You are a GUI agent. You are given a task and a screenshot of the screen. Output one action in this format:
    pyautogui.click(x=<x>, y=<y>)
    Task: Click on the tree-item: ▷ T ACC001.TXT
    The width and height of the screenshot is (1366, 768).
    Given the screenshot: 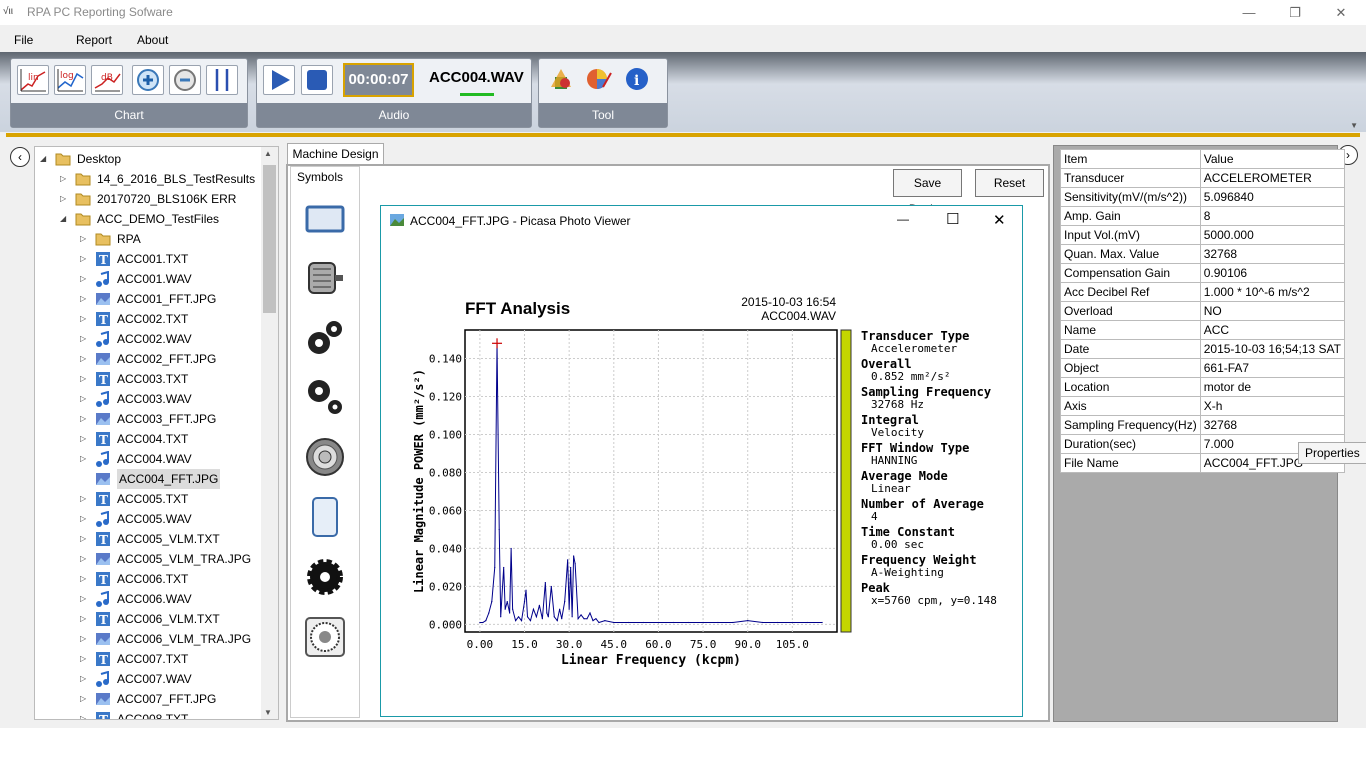 What is the action you would take?
    pyautogui.click(x=148, y=259)
    